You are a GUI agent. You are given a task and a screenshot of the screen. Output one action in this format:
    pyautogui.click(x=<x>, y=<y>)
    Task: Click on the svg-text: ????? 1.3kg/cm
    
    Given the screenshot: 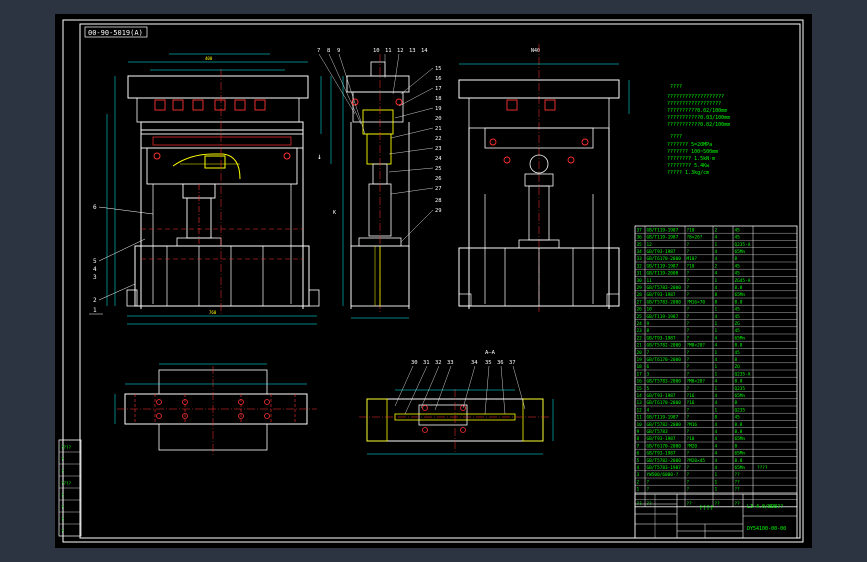 What is the action you would take?
    pyautogui.click(x=688, y=173)
    